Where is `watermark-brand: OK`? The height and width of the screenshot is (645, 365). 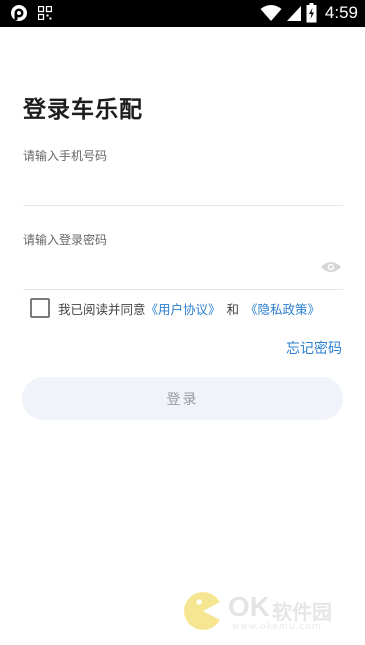
watermark-brand: OK is located at coordinates (249, 606).